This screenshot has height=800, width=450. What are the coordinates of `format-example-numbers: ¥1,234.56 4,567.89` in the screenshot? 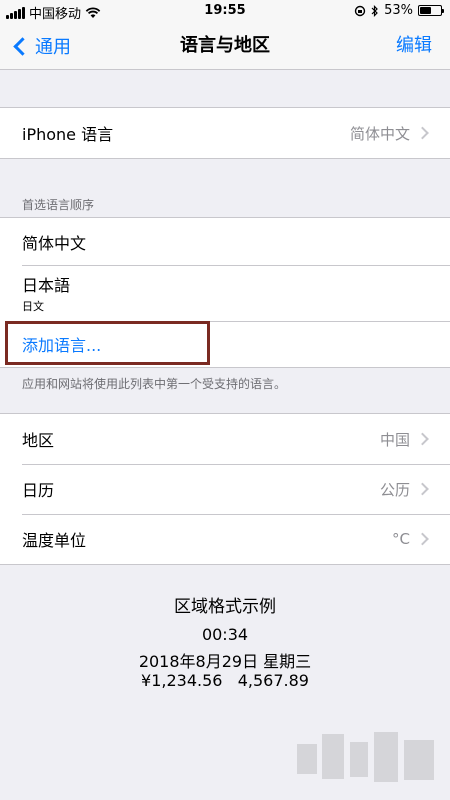 It's located at (225, 680).